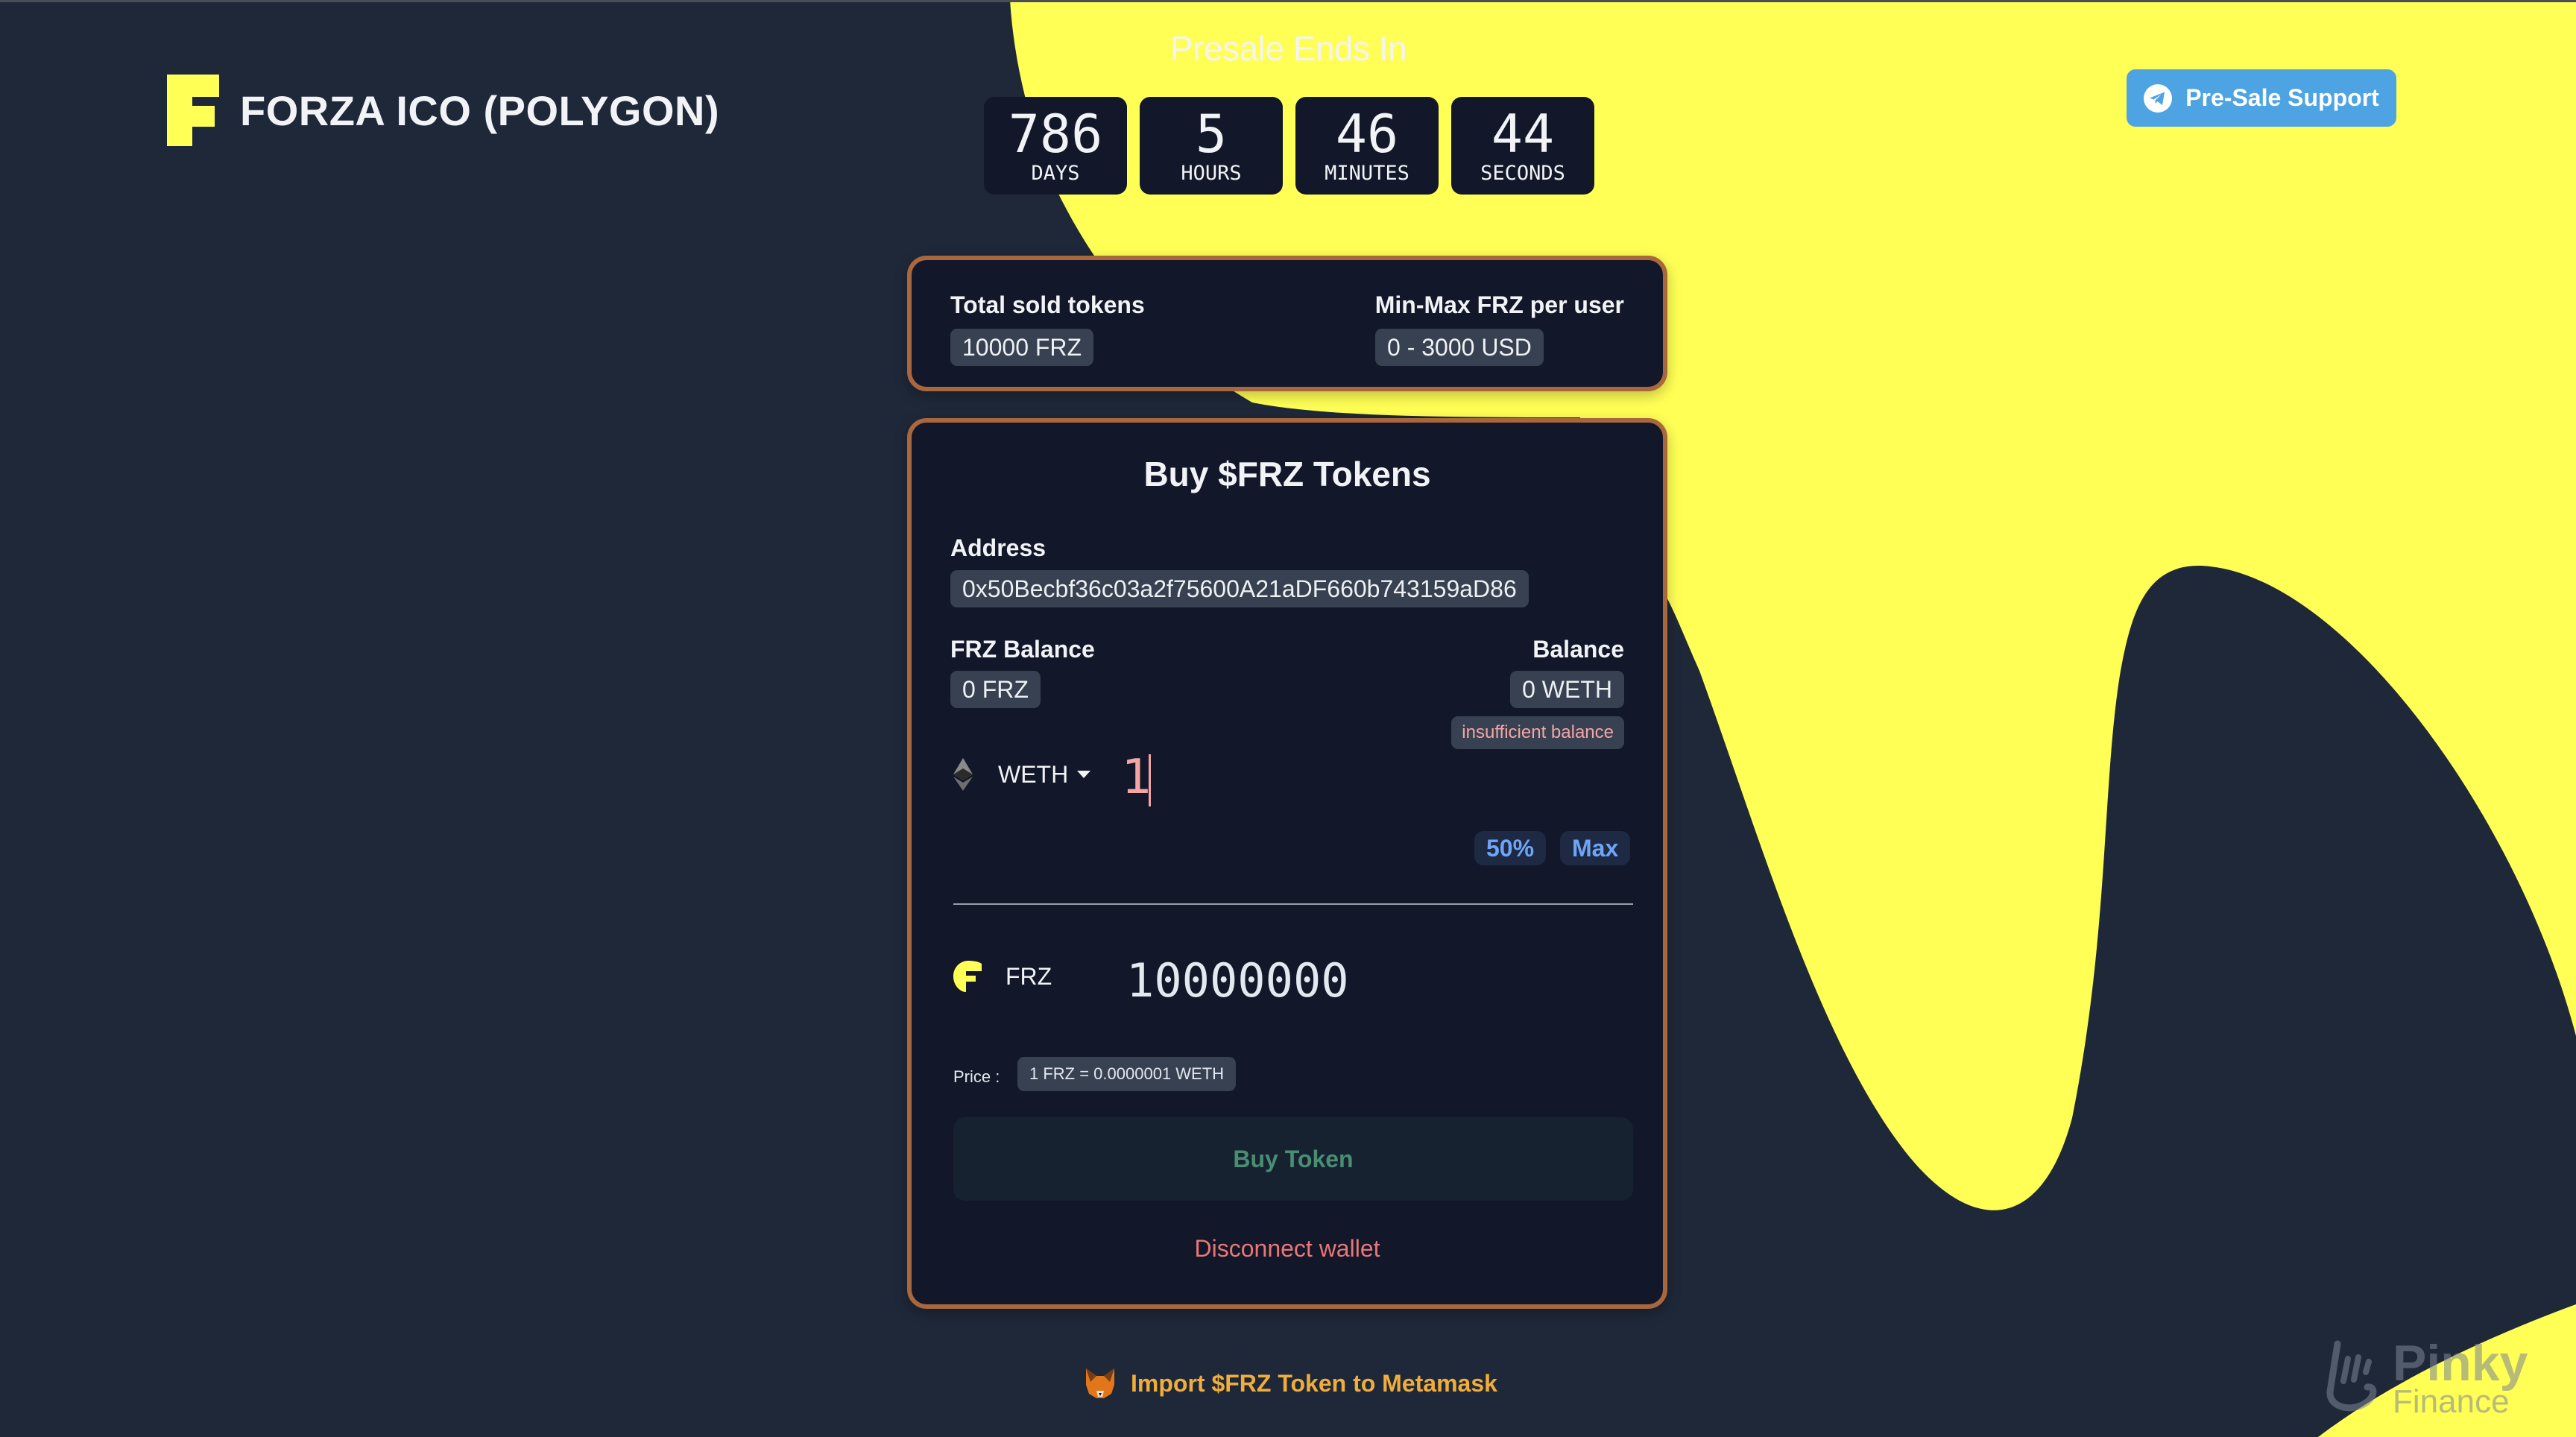 The image size is (2576, 1437). I want to click on insufficient-balance-badge: insufficient balance, so click(1537, 733).